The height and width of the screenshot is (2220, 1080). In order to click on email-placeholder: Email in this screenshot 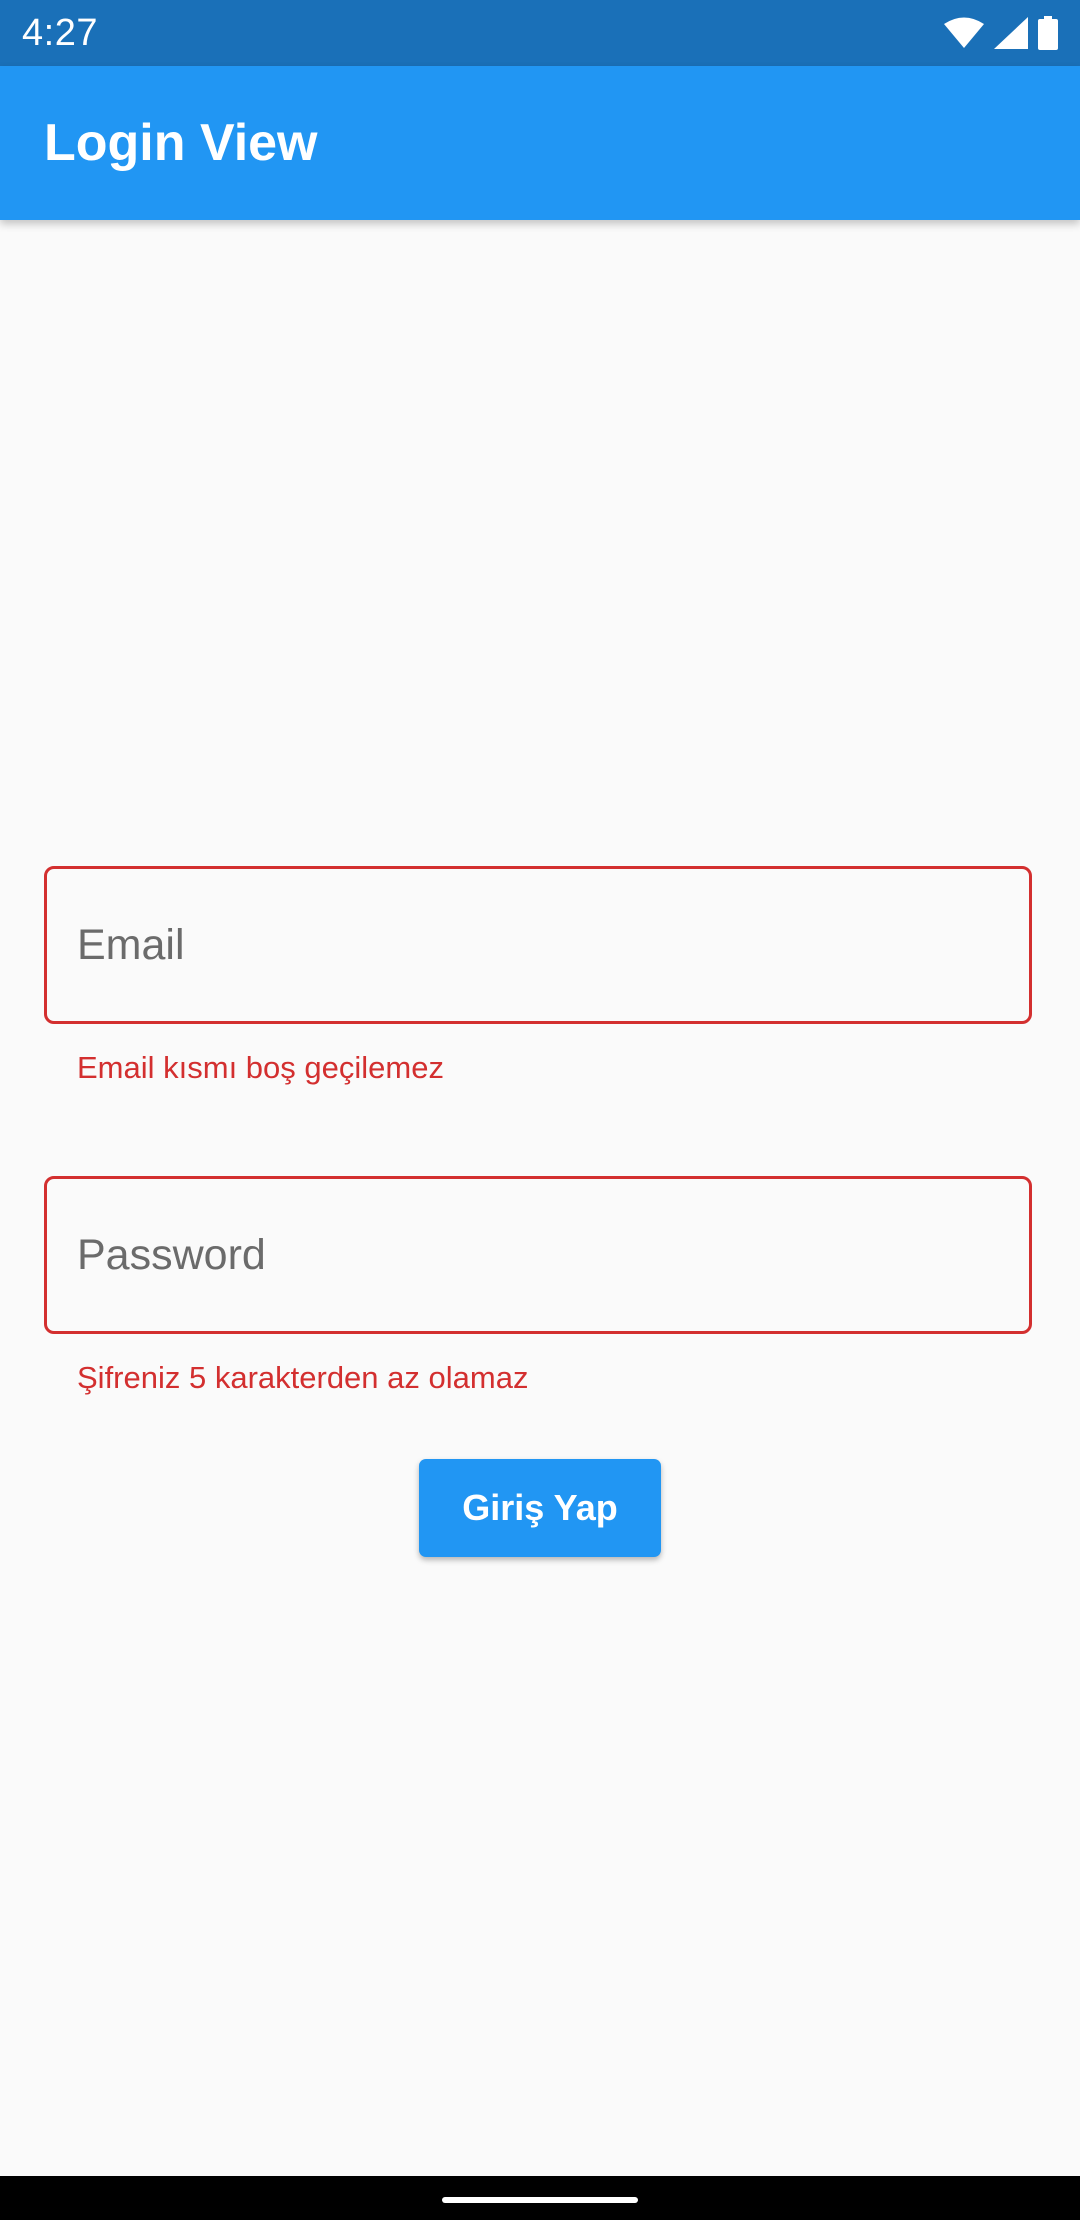, I will do `click(131, 945)`.